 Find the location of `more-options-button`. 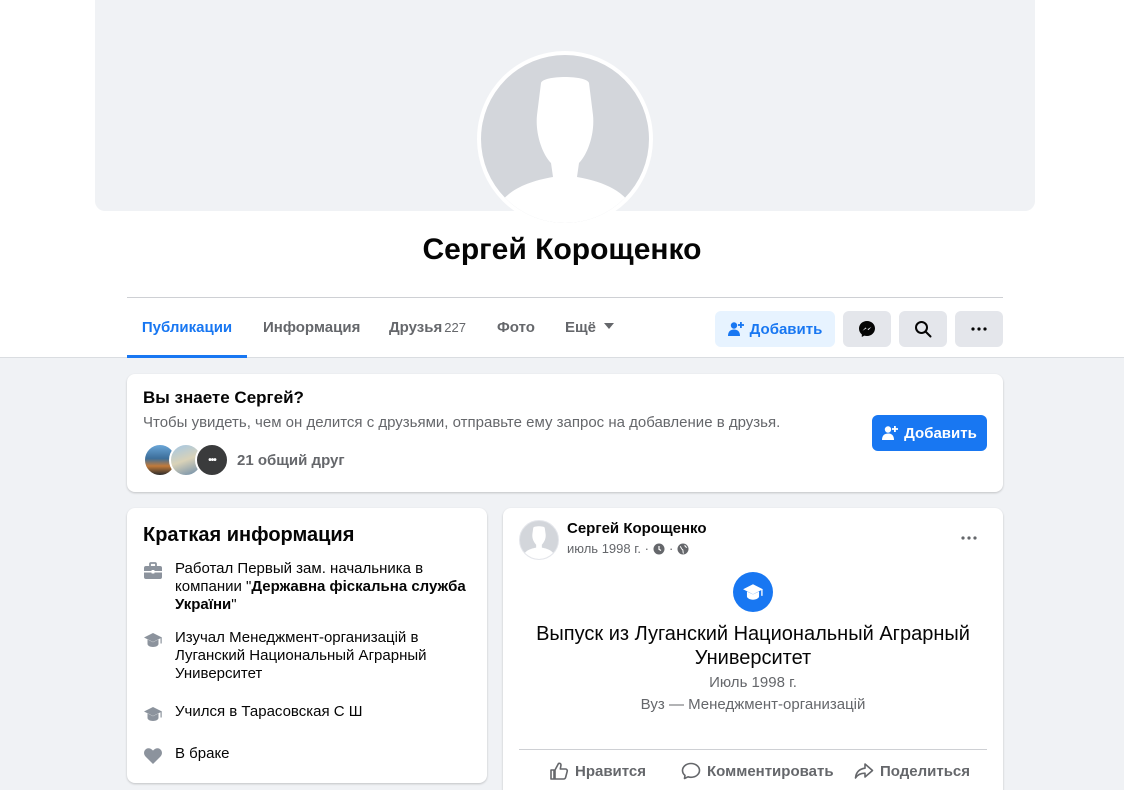

more-options-button is located at coordinates (979, 329).